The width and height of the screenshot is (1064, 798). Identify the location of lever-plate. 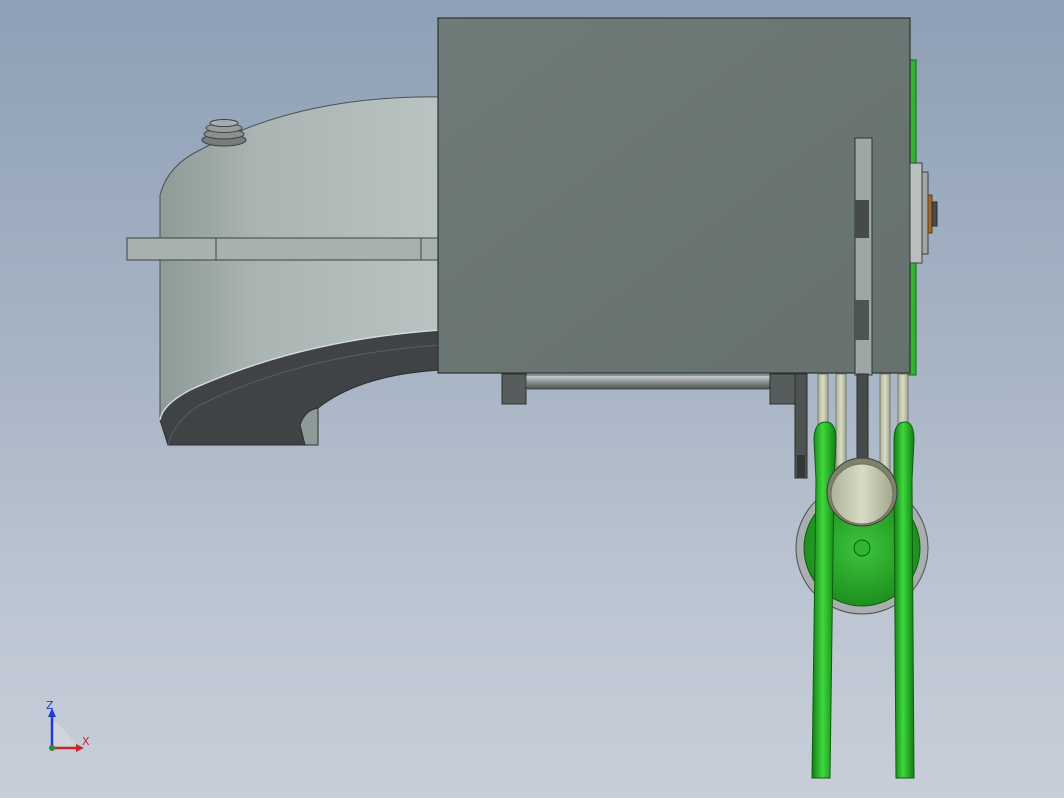
(863, 256).